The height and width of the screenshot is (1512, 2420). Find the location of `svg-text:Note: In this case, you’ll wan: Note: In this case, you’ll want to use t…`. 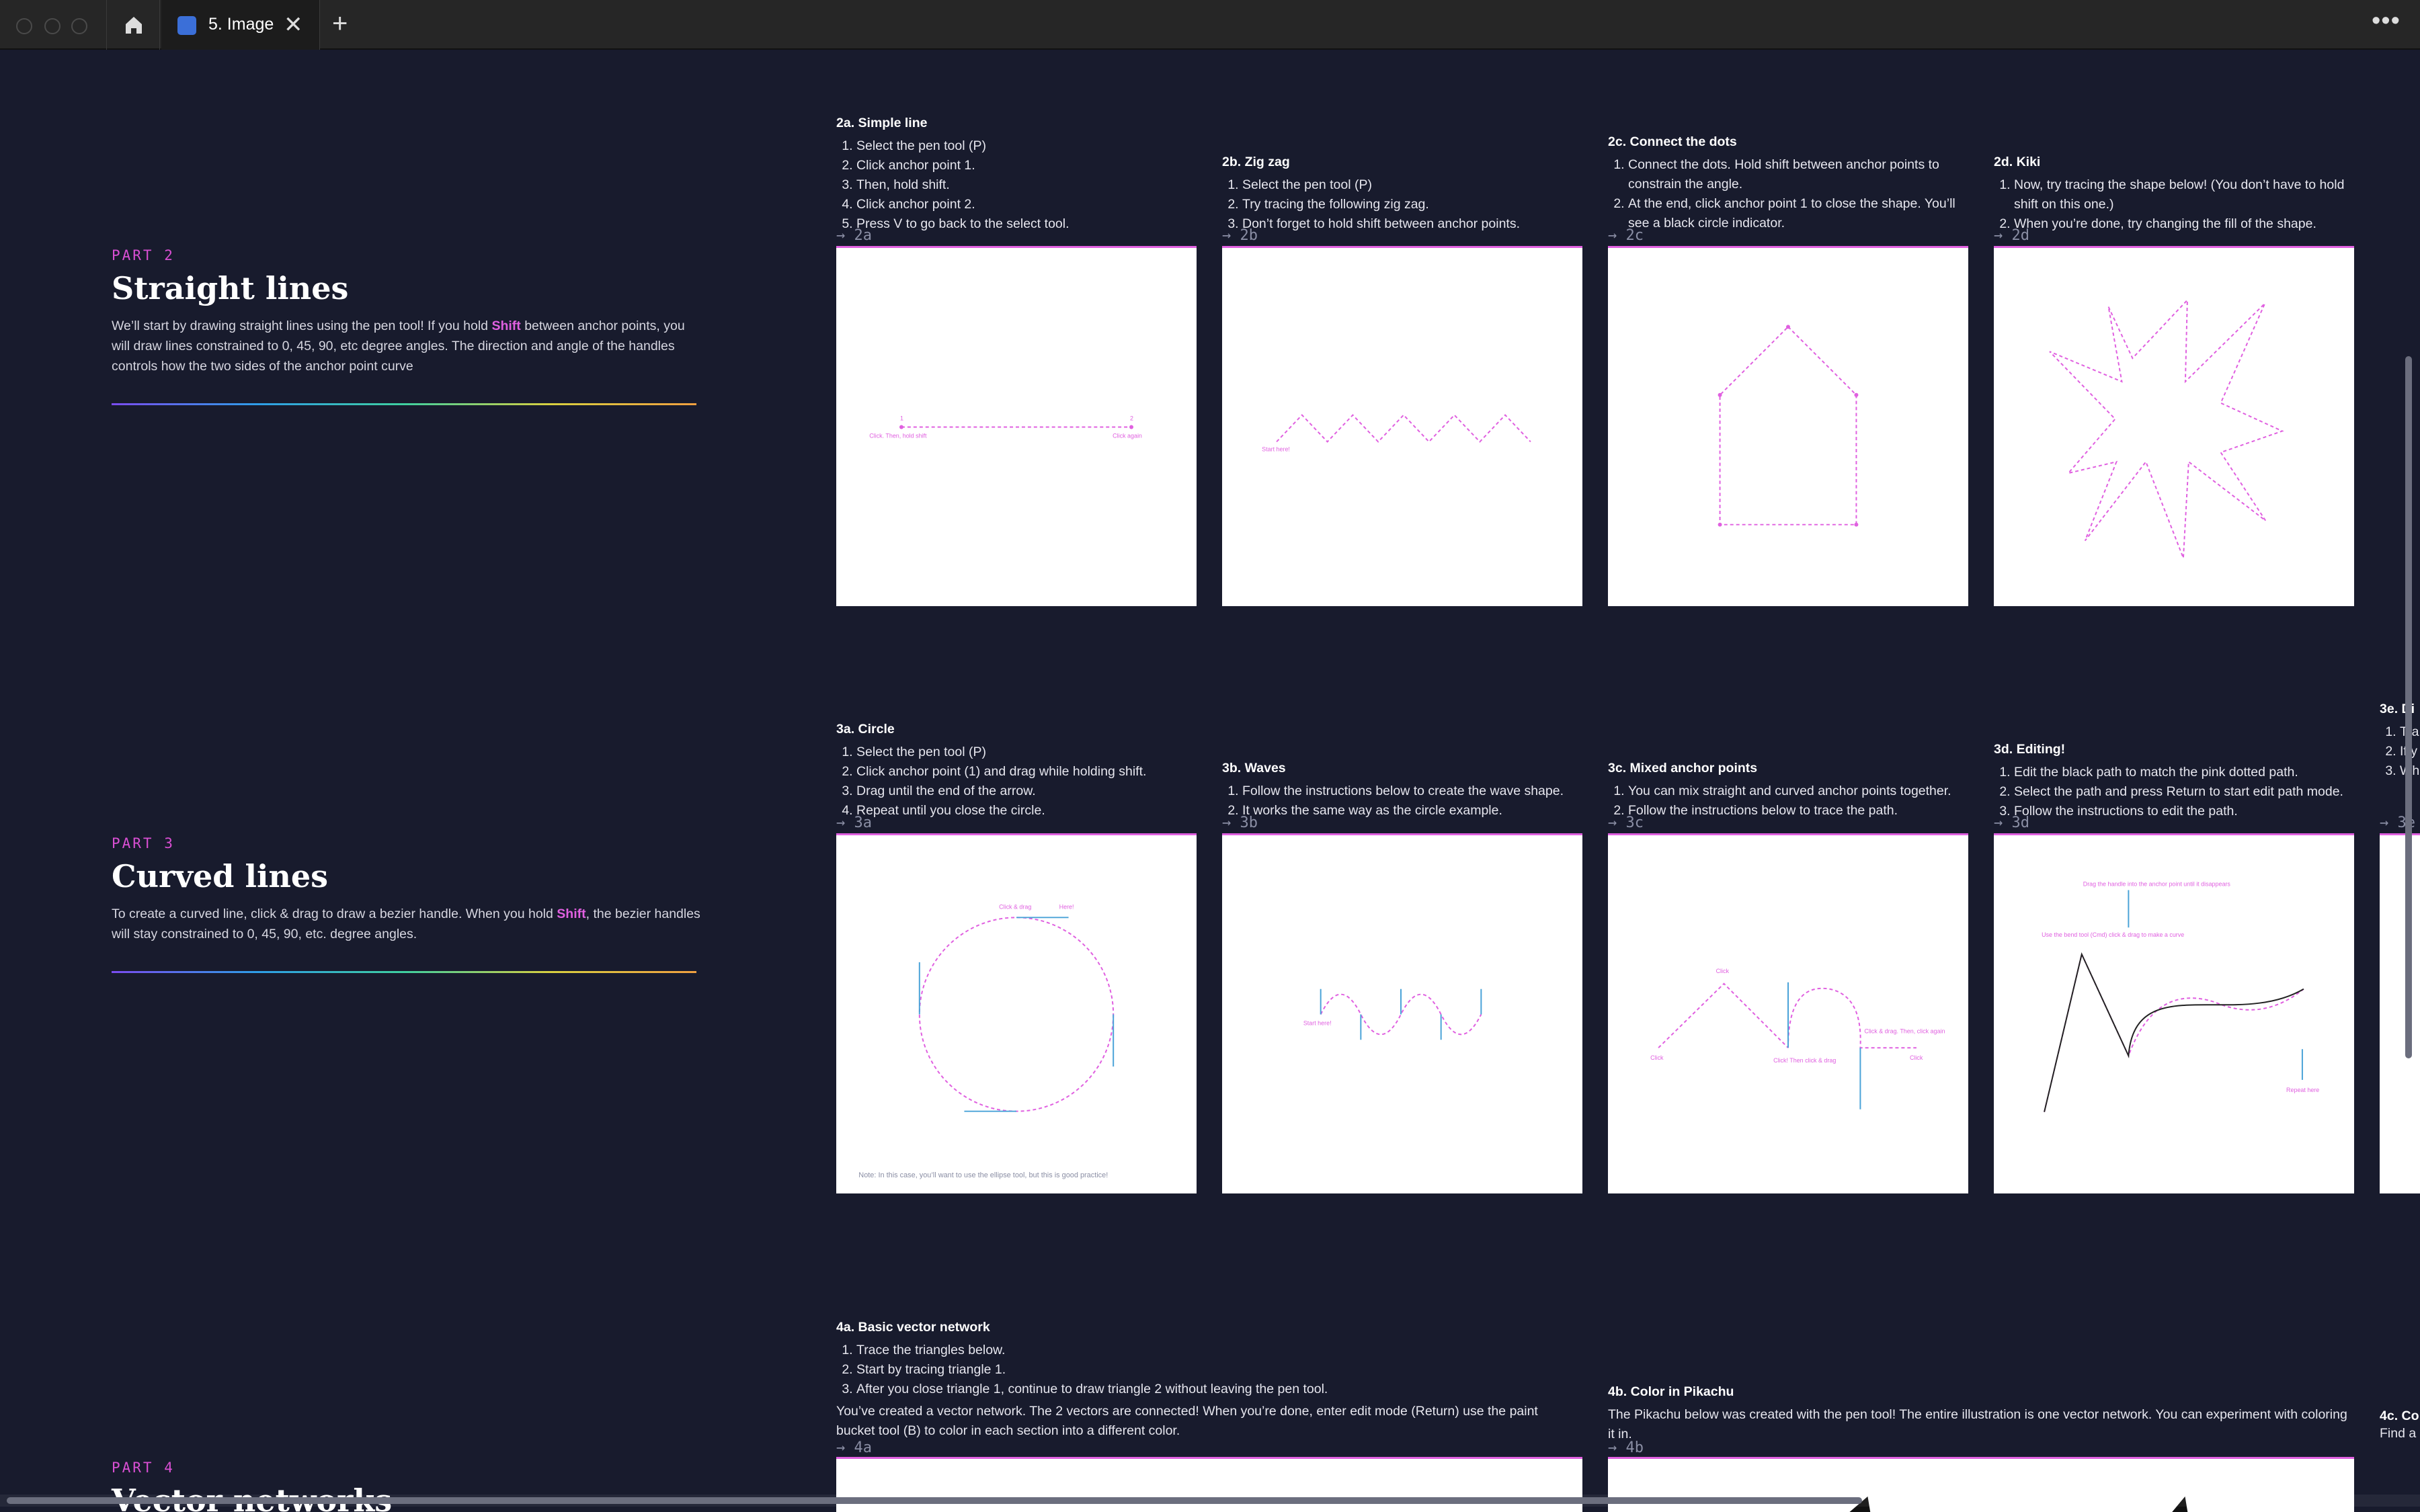

svg-text:Note: In this case, you’ll wan: Note: In this case, you’ll want to use t… is located at coordinates (983, 1175).